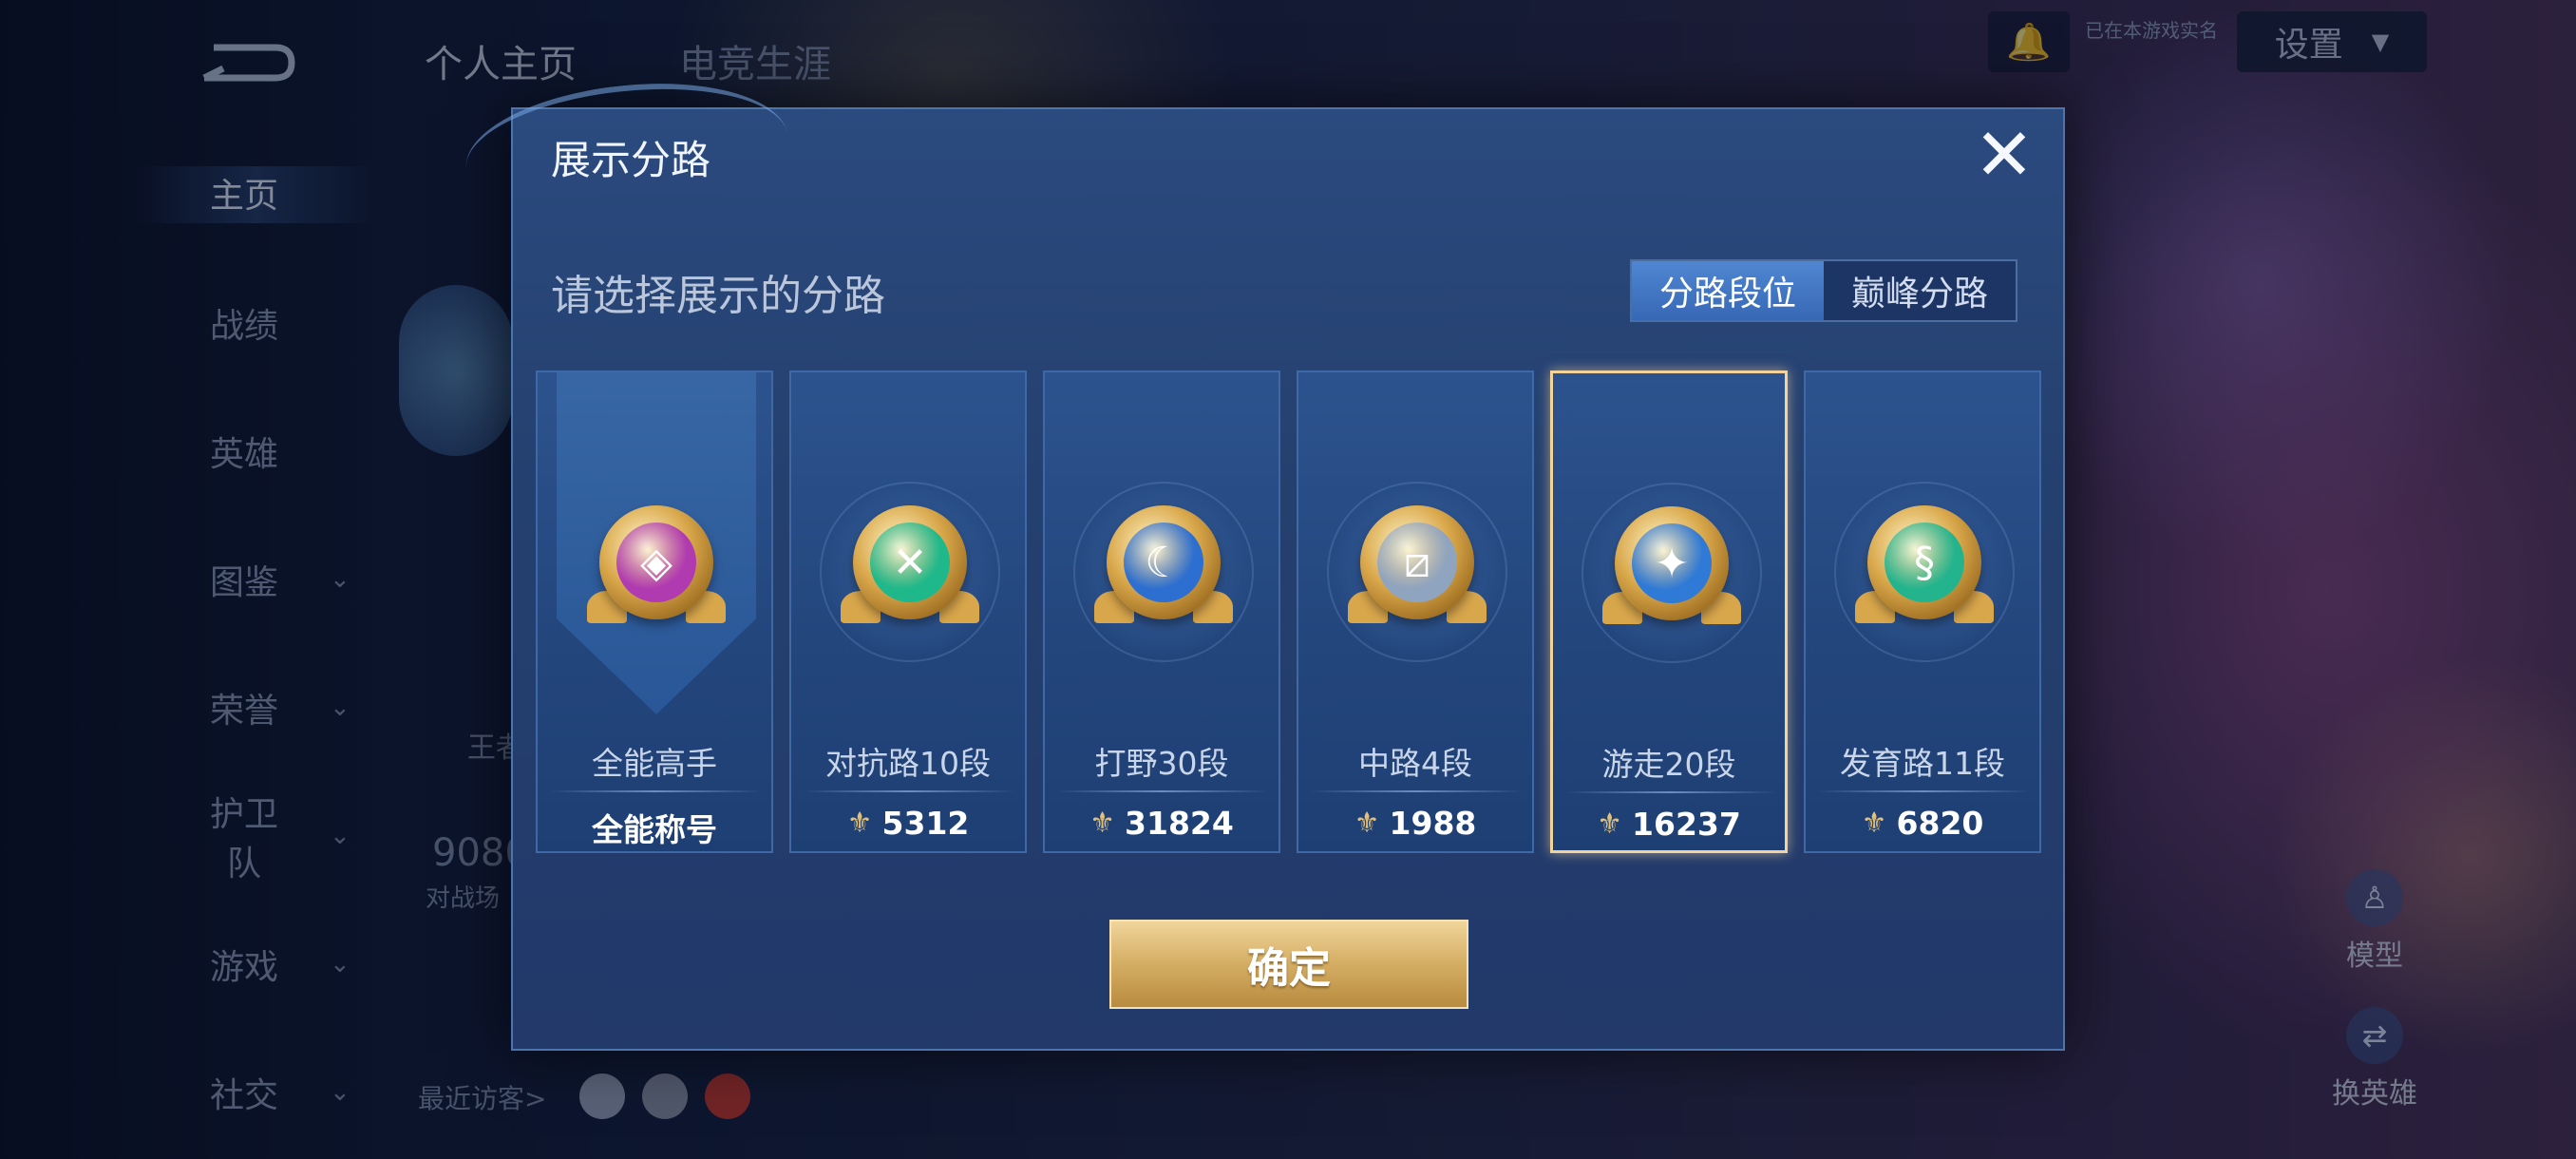 The height and width of the screenshot is (1159, 2576). I want to click on badge-core: ☾, so click(1163, 562).